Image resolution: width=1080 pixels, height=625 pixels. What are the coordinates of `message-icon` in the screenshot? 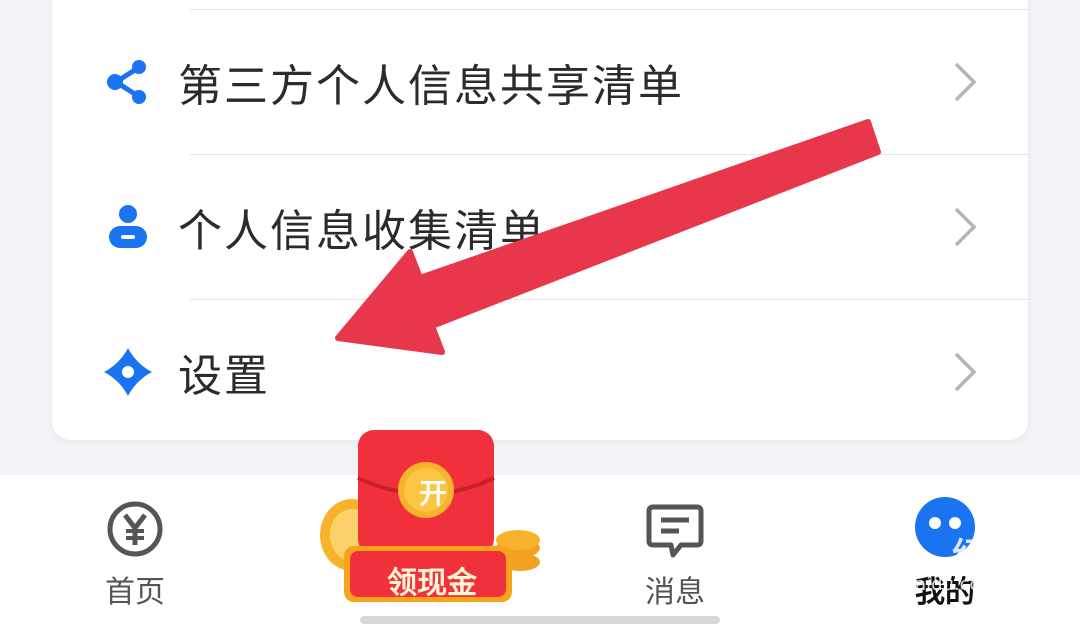 It's located at (675, 531).